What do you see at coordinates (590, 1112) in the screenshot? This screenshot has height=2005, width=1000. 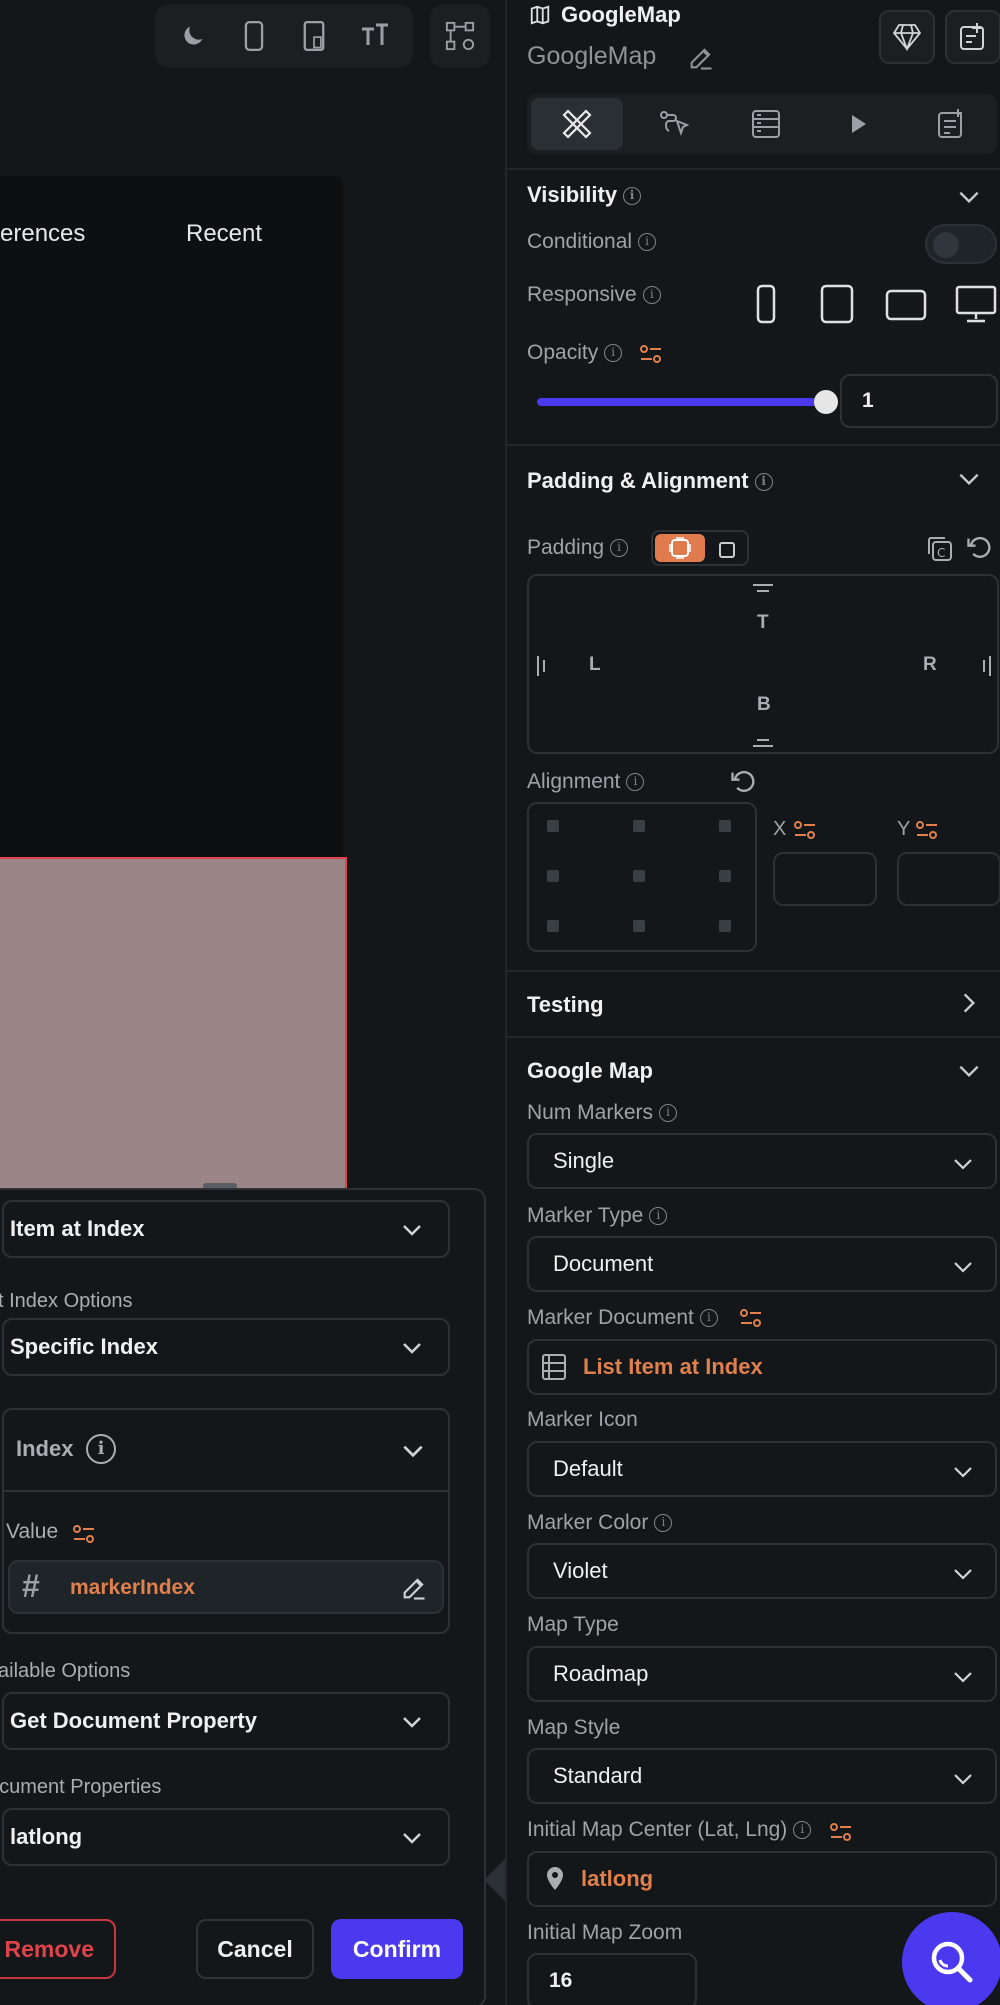 I see `num-markers-label-text: Num Markers` at bounding box center [590, 1112].